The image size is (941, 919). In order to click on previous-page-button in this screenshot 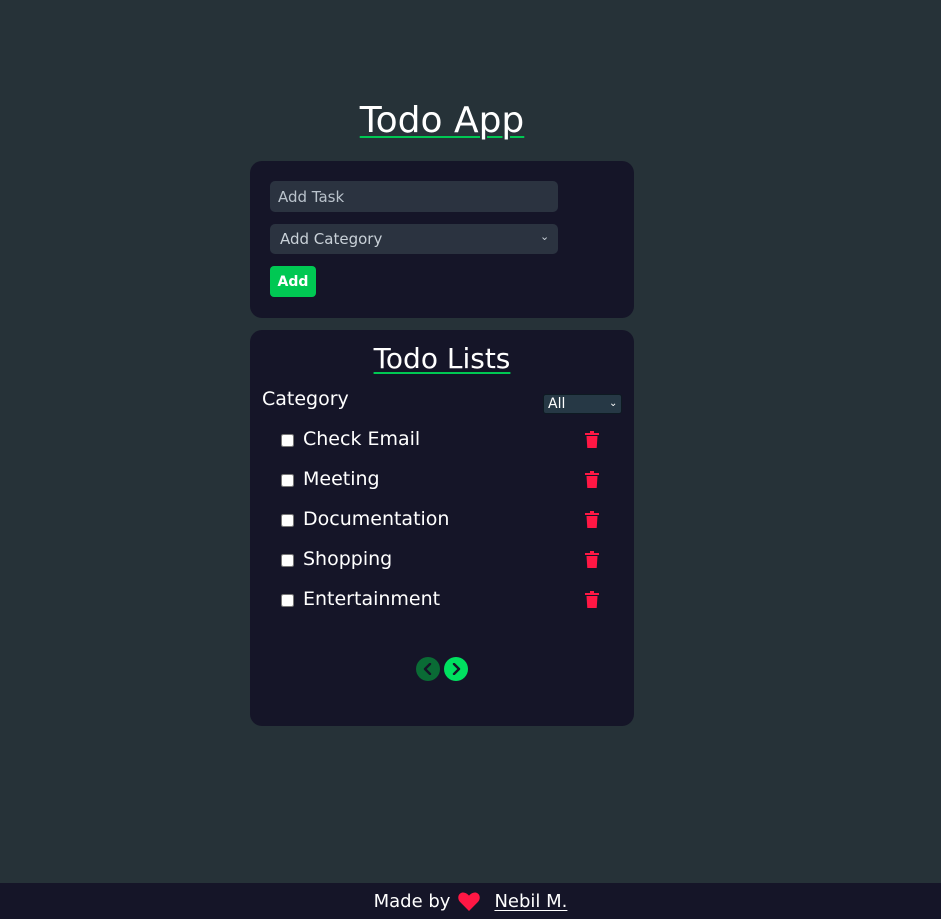, I will do `click(428, 669)`.